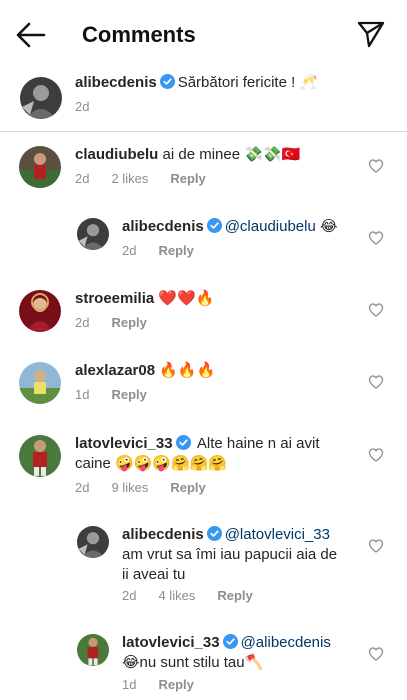 The image size is (407, 700). Describe the element at coordinates (203, 101) in the screenshot. I see `post-caption: alibecdenis Sărbători fericite ! 🥂 2d` at that location.